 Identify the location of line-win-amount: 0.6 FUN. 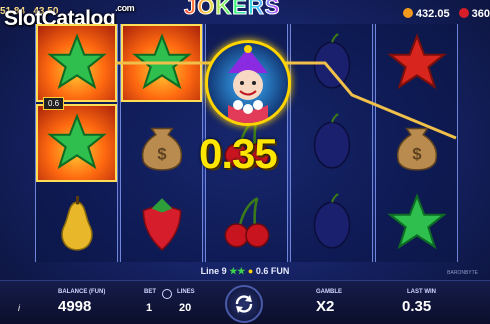
(272, 271).